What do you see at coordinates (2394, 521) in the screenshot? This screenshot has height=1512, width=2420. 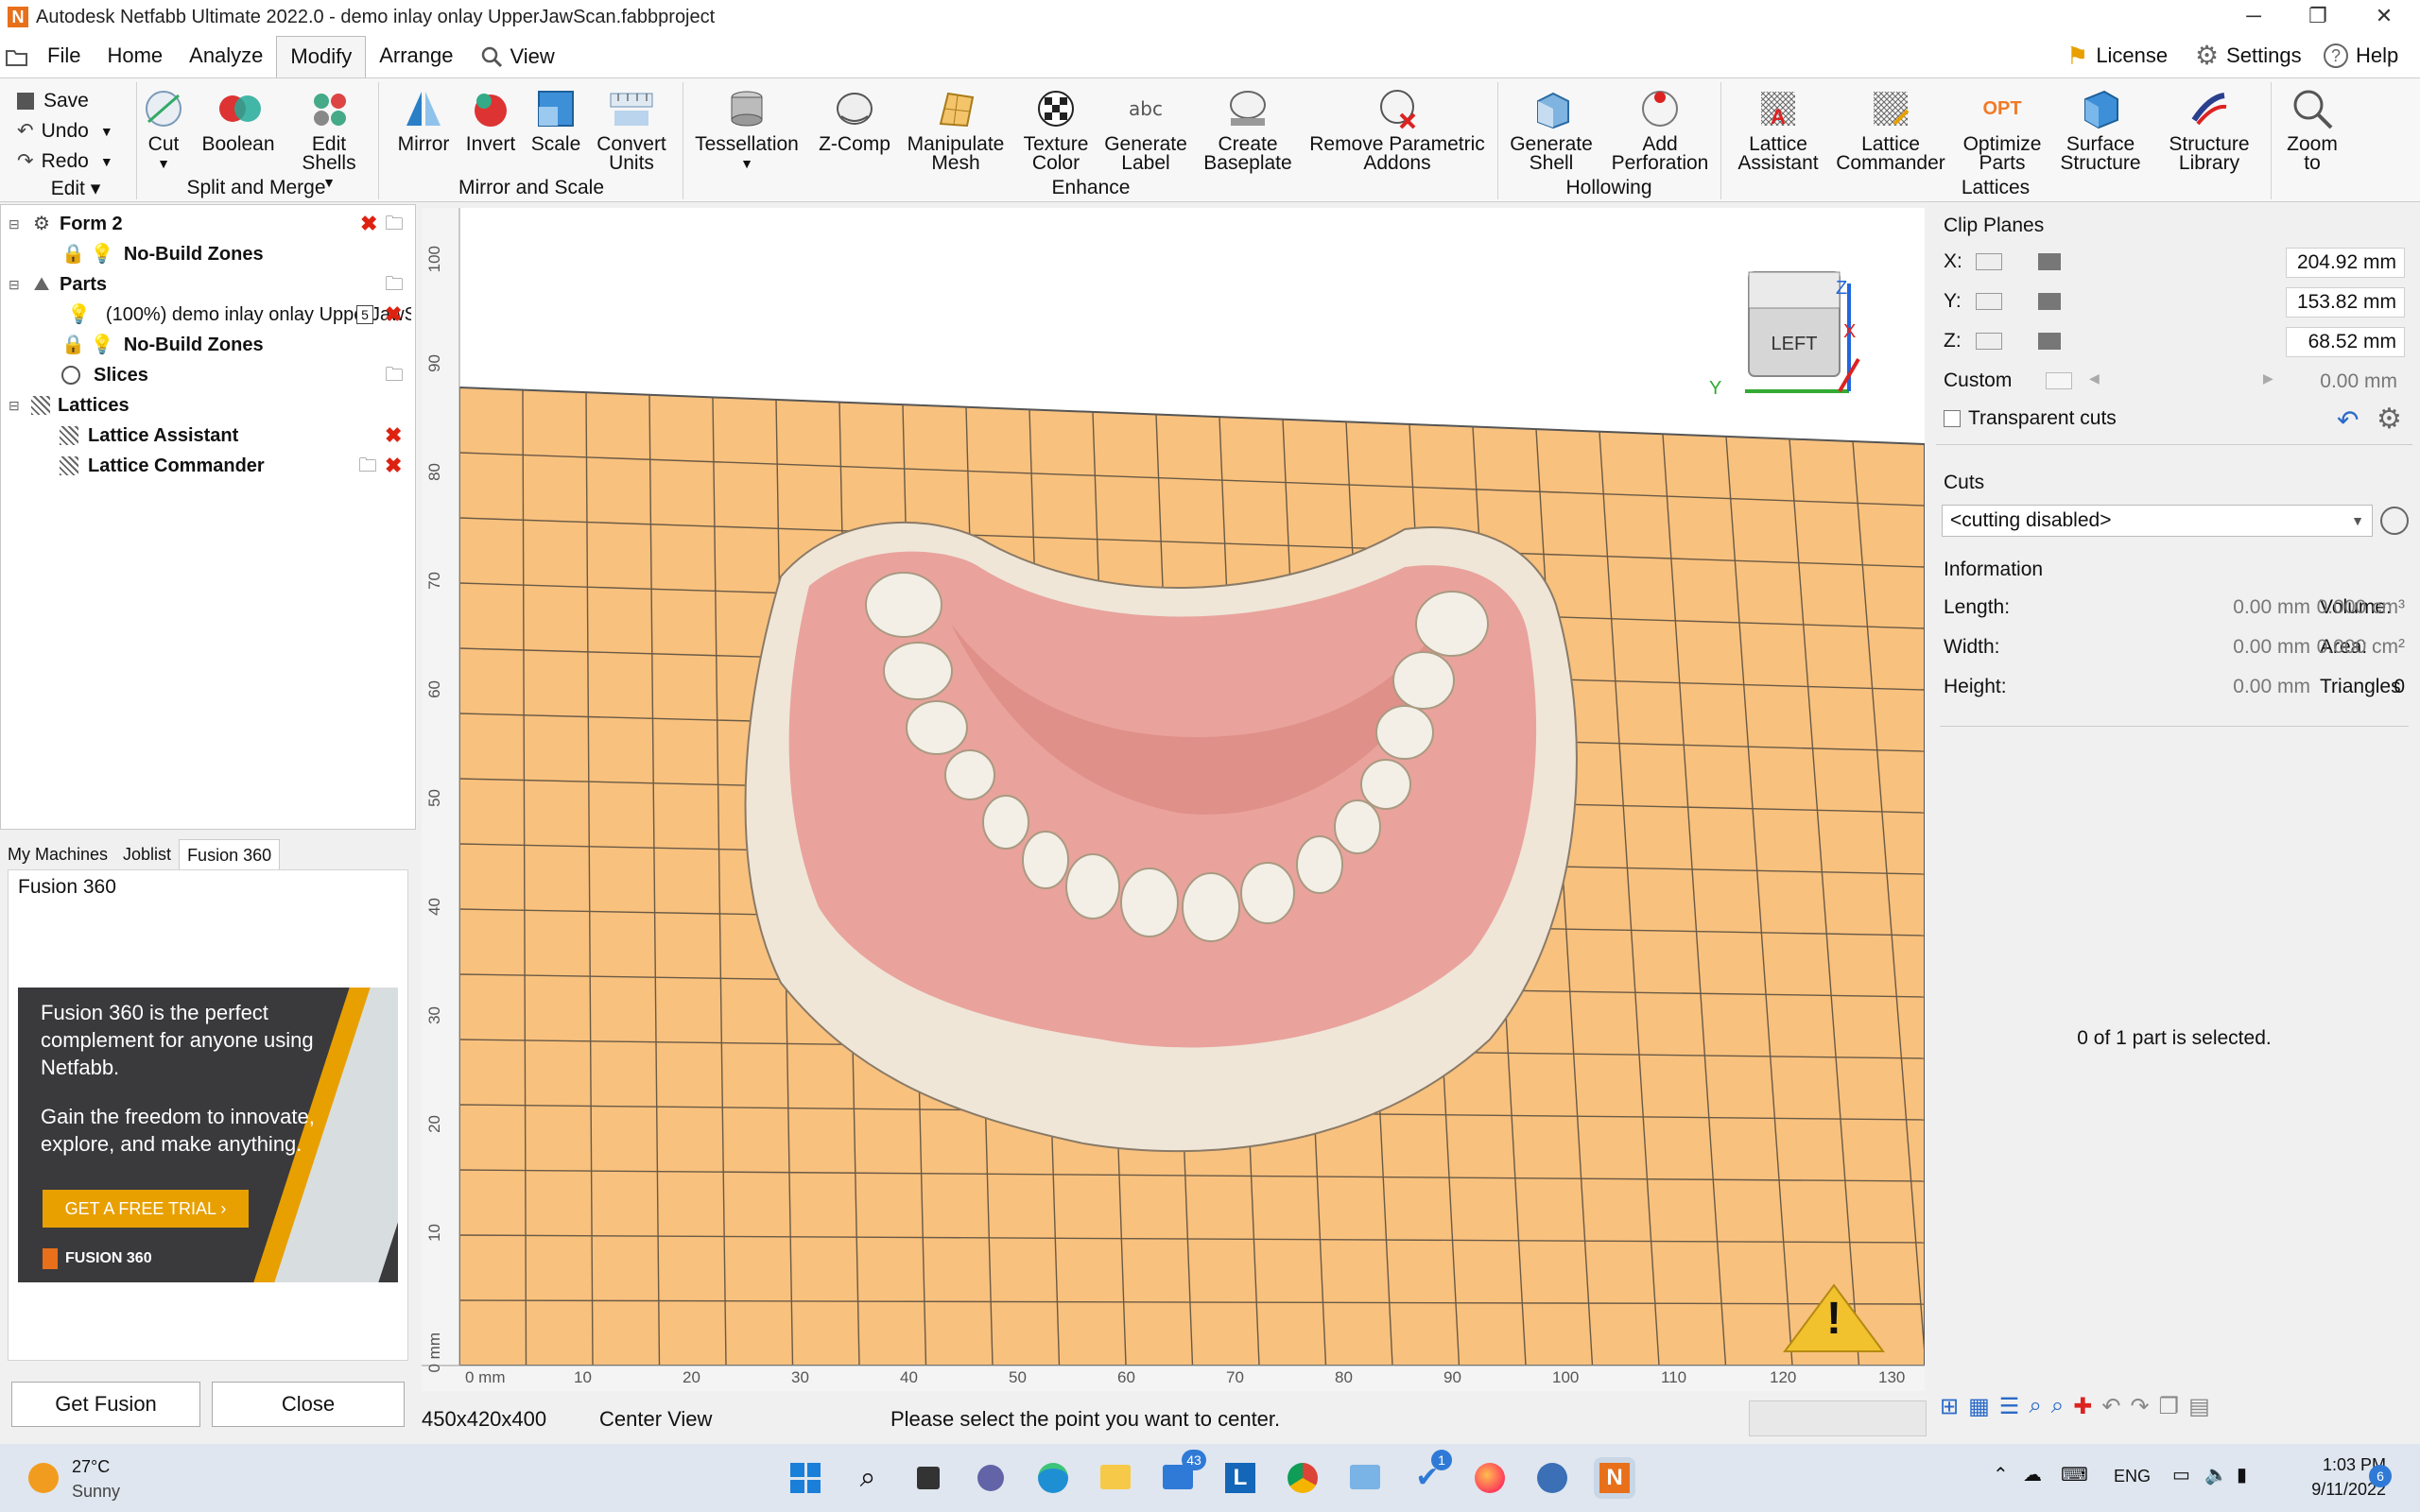 I see `cut-preview-icon` at bounding box center [2394, 521].